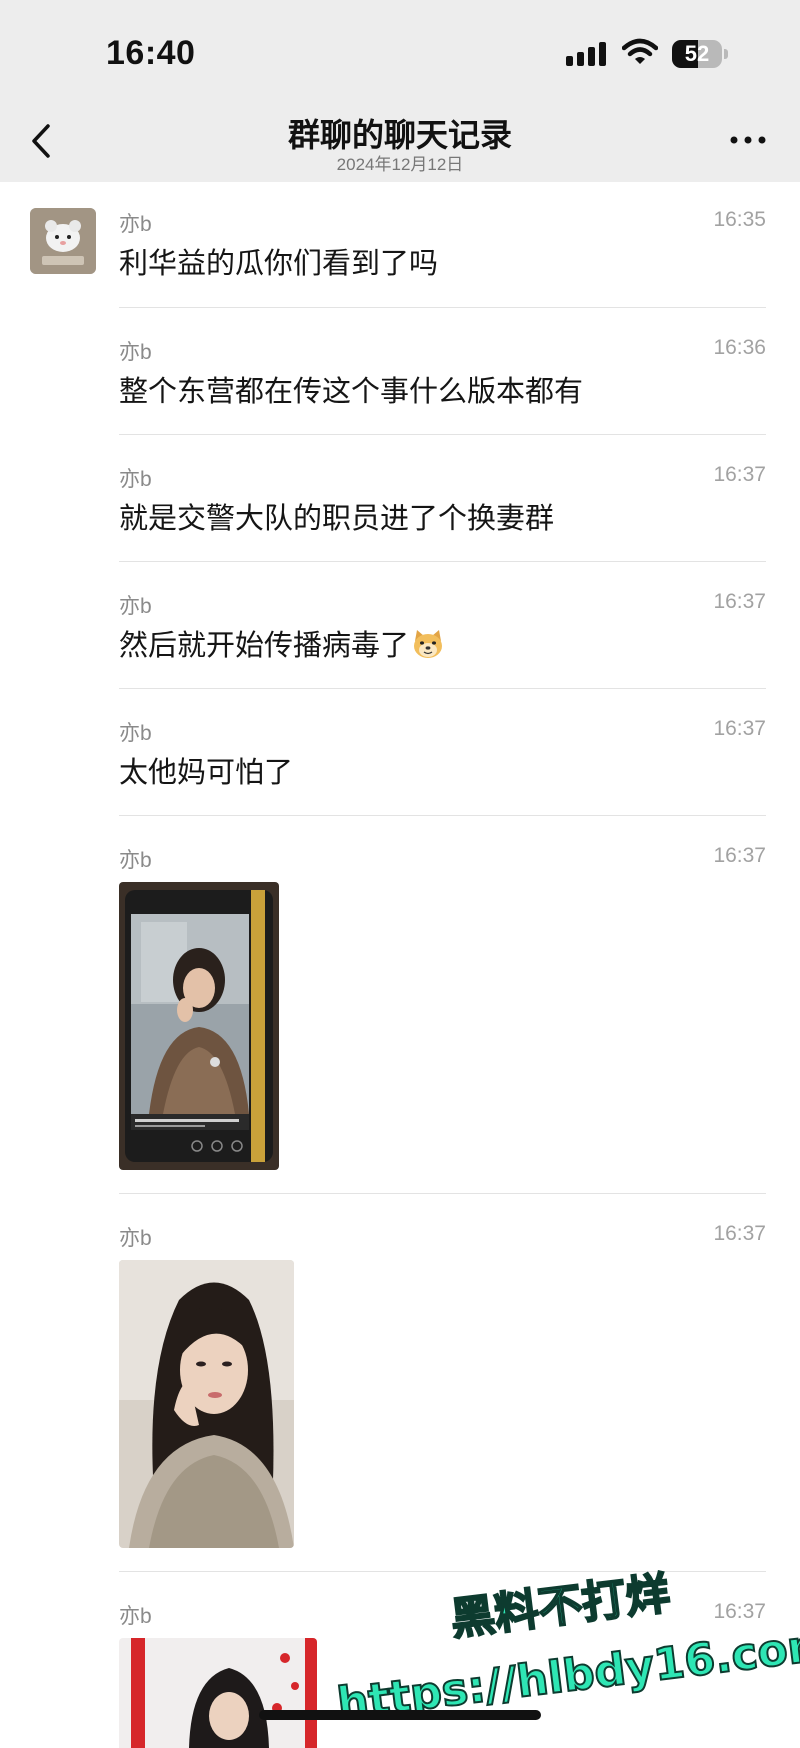  I want to click on status-time: 16:40, so click(151, 53).